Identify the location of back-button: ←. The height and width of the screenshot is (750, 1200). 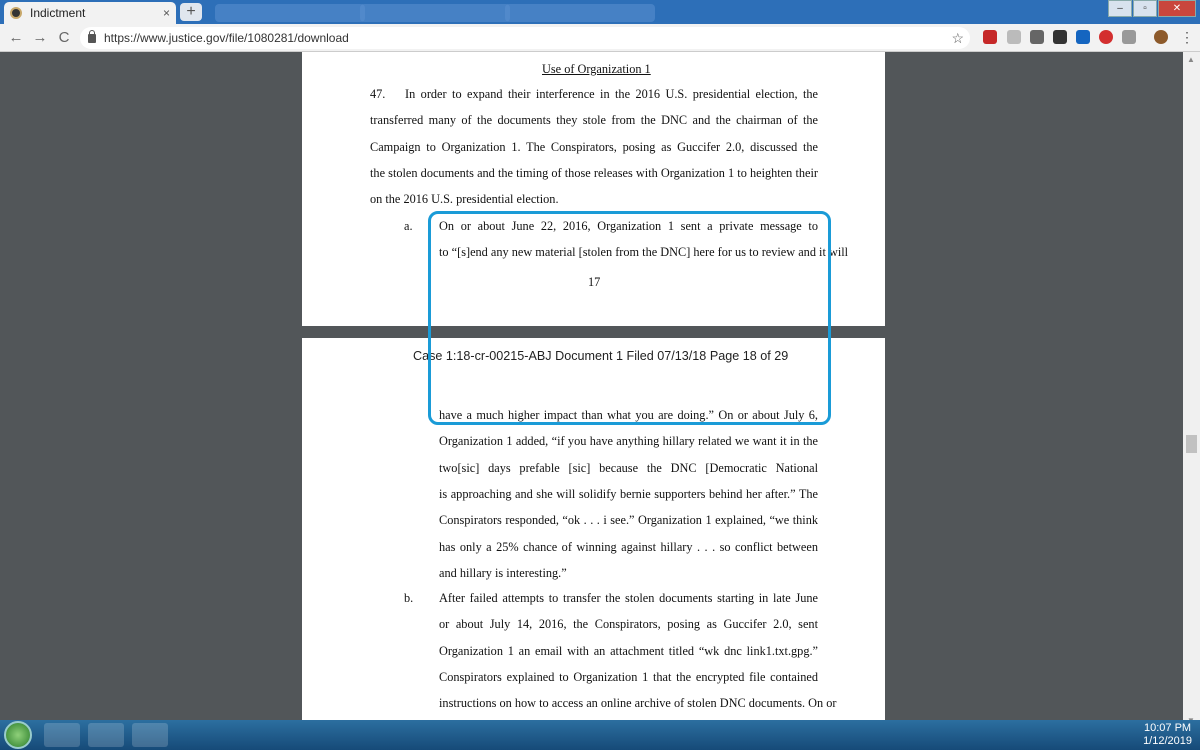
(16, 37).